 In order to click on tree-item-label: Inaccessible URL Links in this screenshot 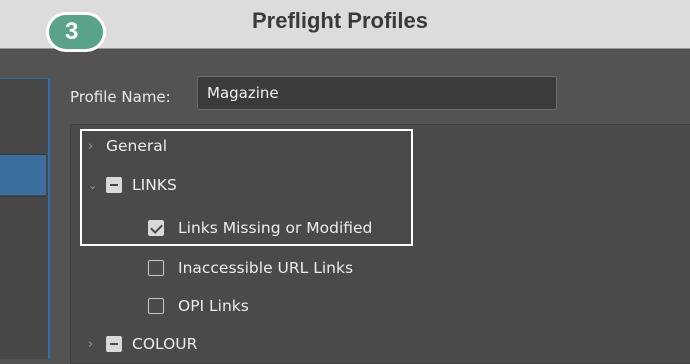, I will do `click(266, 268)`.